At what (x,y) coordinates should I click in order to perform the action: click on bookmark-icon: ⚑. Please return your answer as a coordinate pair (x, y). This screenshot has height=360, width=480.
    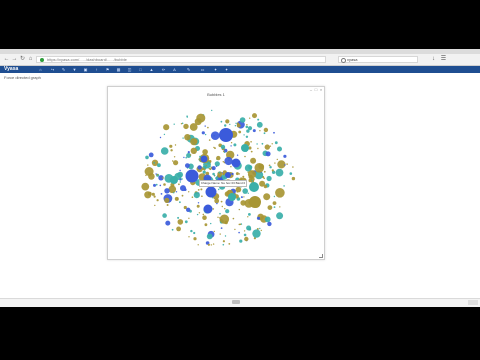
    Looking at the image, I should click on (107, 69).